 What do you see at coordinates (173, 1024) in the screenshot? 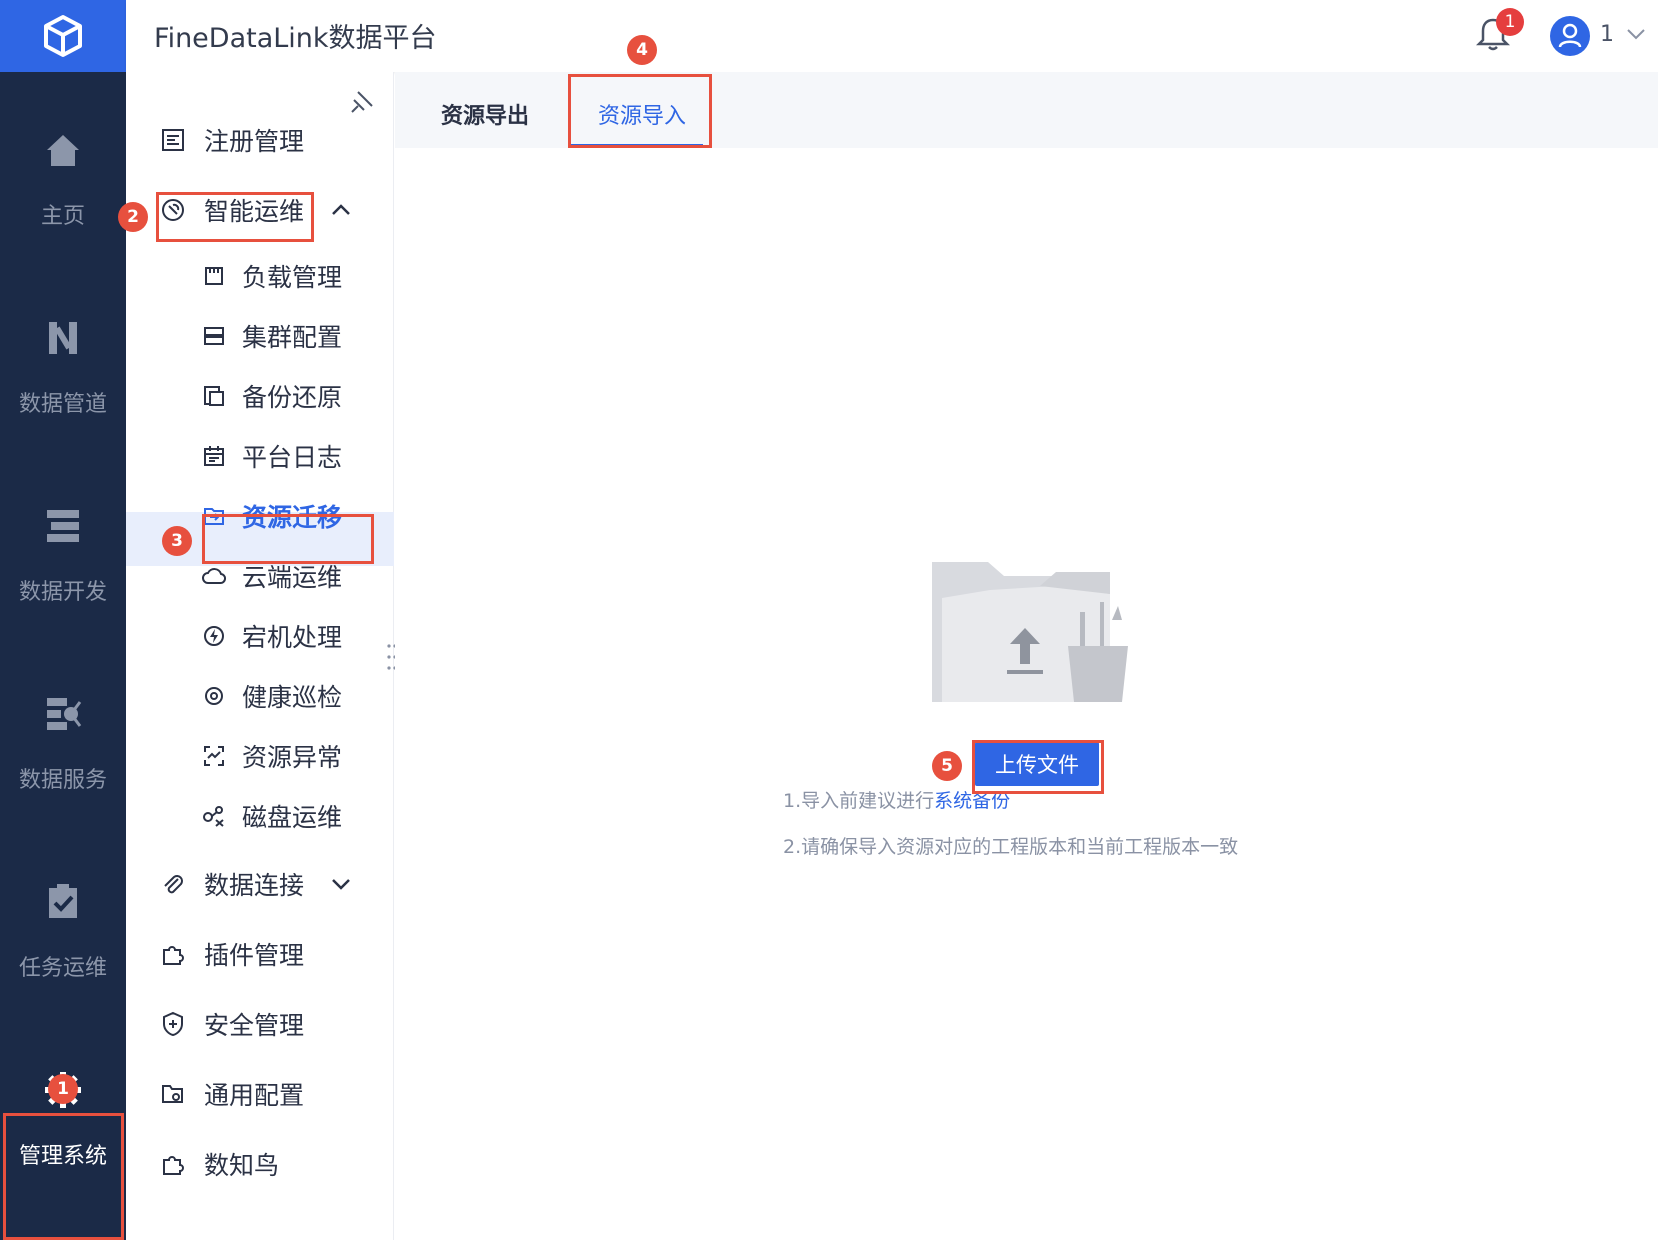
I see `shield-icon` at bounding box center [173, 1024].